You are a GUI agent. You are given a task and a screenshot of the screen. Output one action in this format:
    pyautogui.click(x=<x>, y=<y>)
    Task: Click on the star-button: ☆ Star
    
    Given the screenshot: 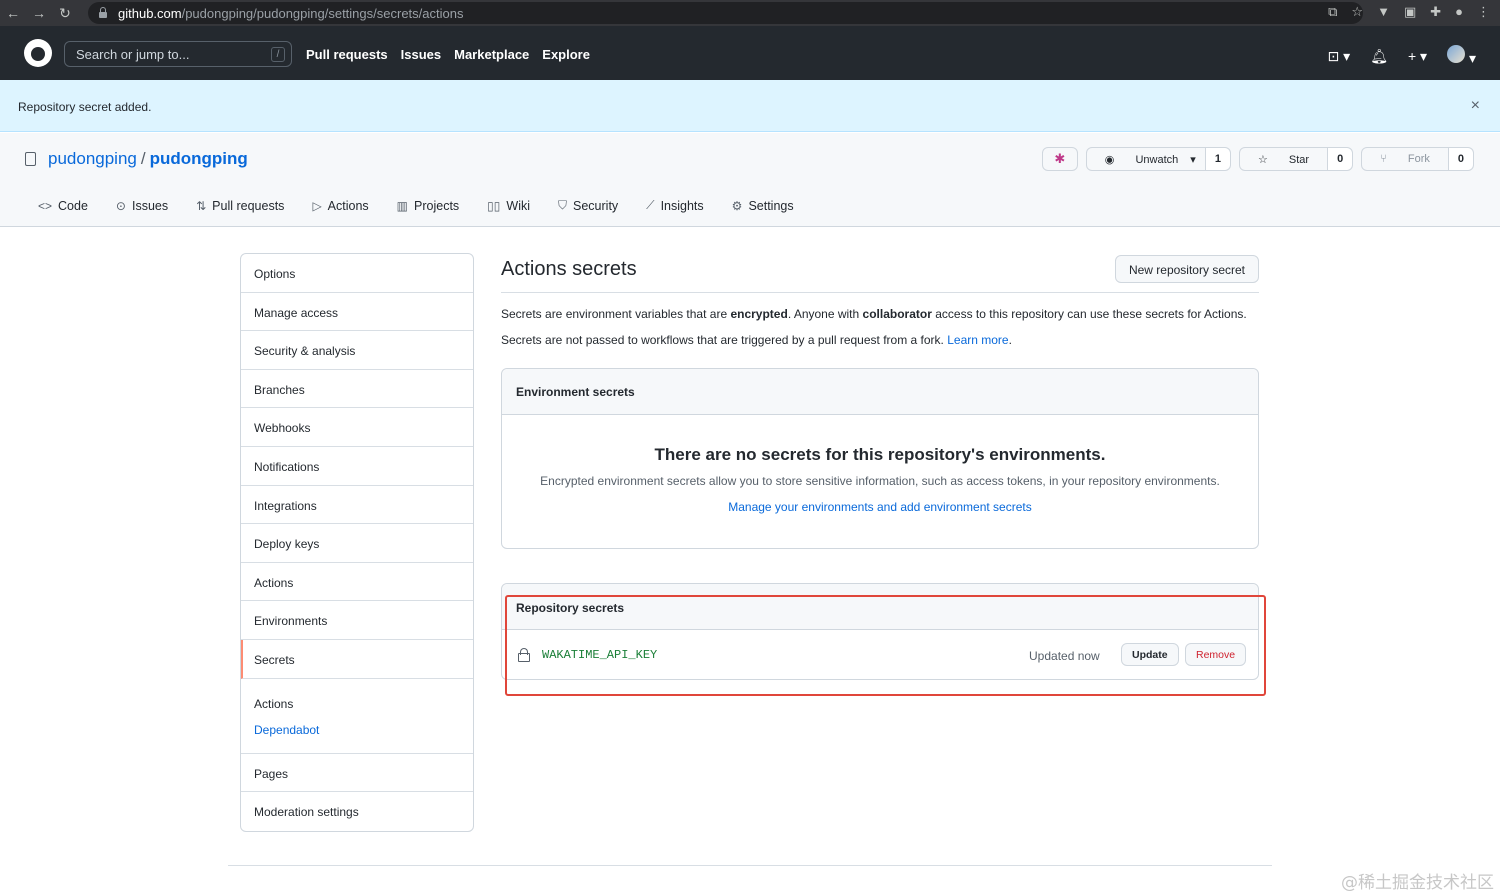 What is the action you would take?
    pyautogui.click(x=1283, y=159)
    